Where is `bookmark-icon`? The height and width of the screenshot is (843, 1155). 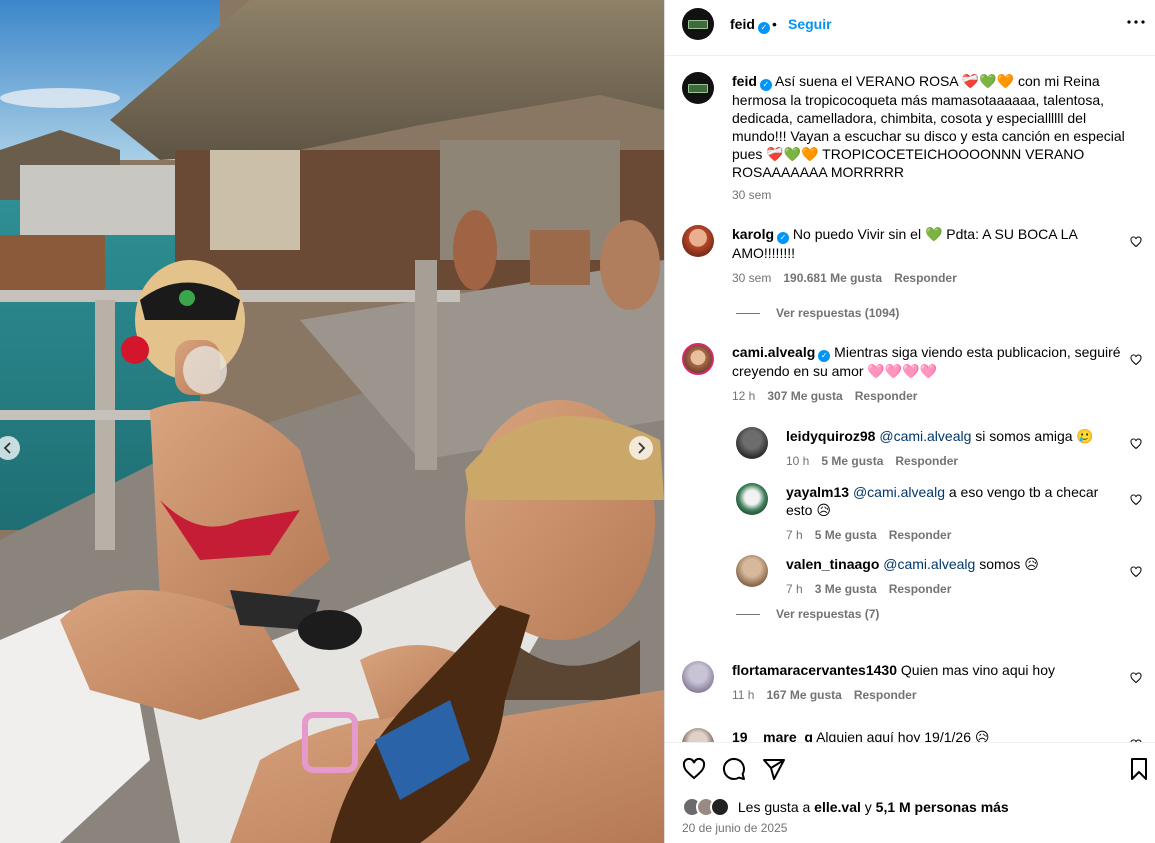 bookmark-icon is located at coordinates (1139, 769).